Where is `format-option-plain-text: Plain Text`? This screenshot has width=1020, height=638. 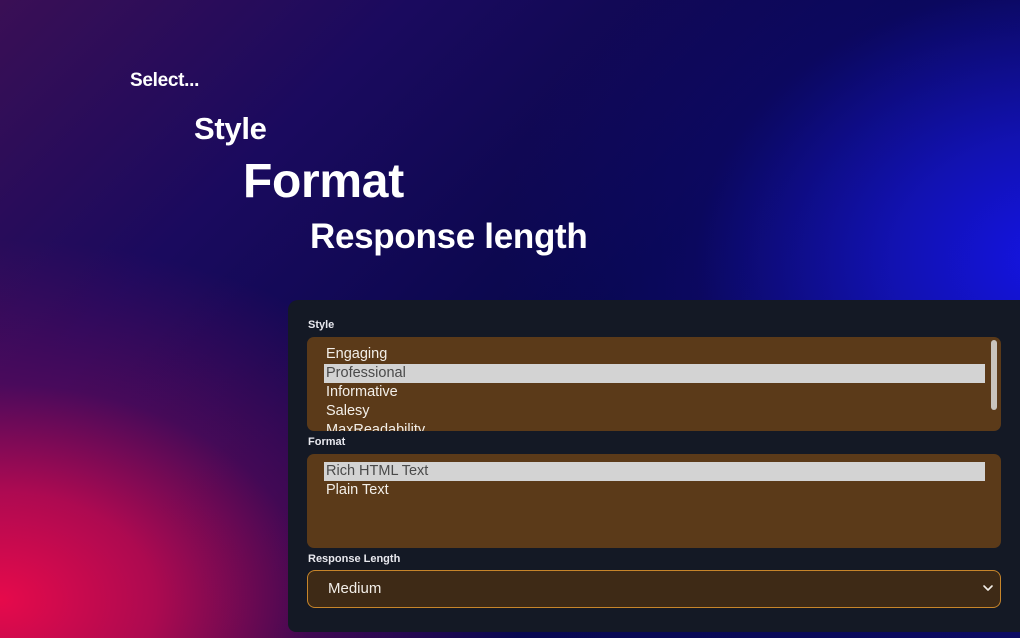 format-option-plain-text: Plain Text is located at coordinates (654, 490).